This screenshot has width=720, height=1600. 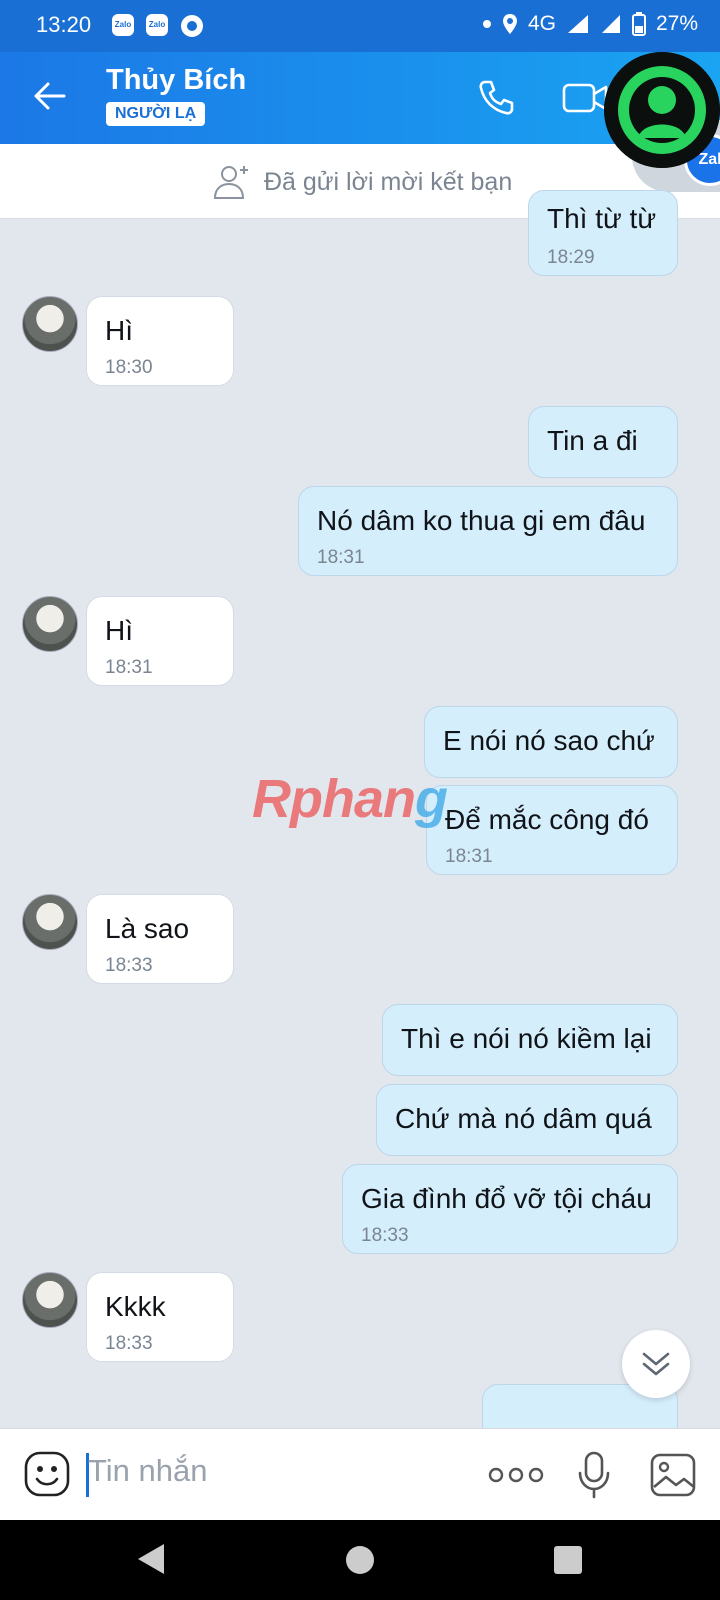 What do you see at coordinates (360, 26) in the screenshot?
I see `status-bar: 13:20 Zalo Zalo 4G 27%` at bounding box center [360, 26].